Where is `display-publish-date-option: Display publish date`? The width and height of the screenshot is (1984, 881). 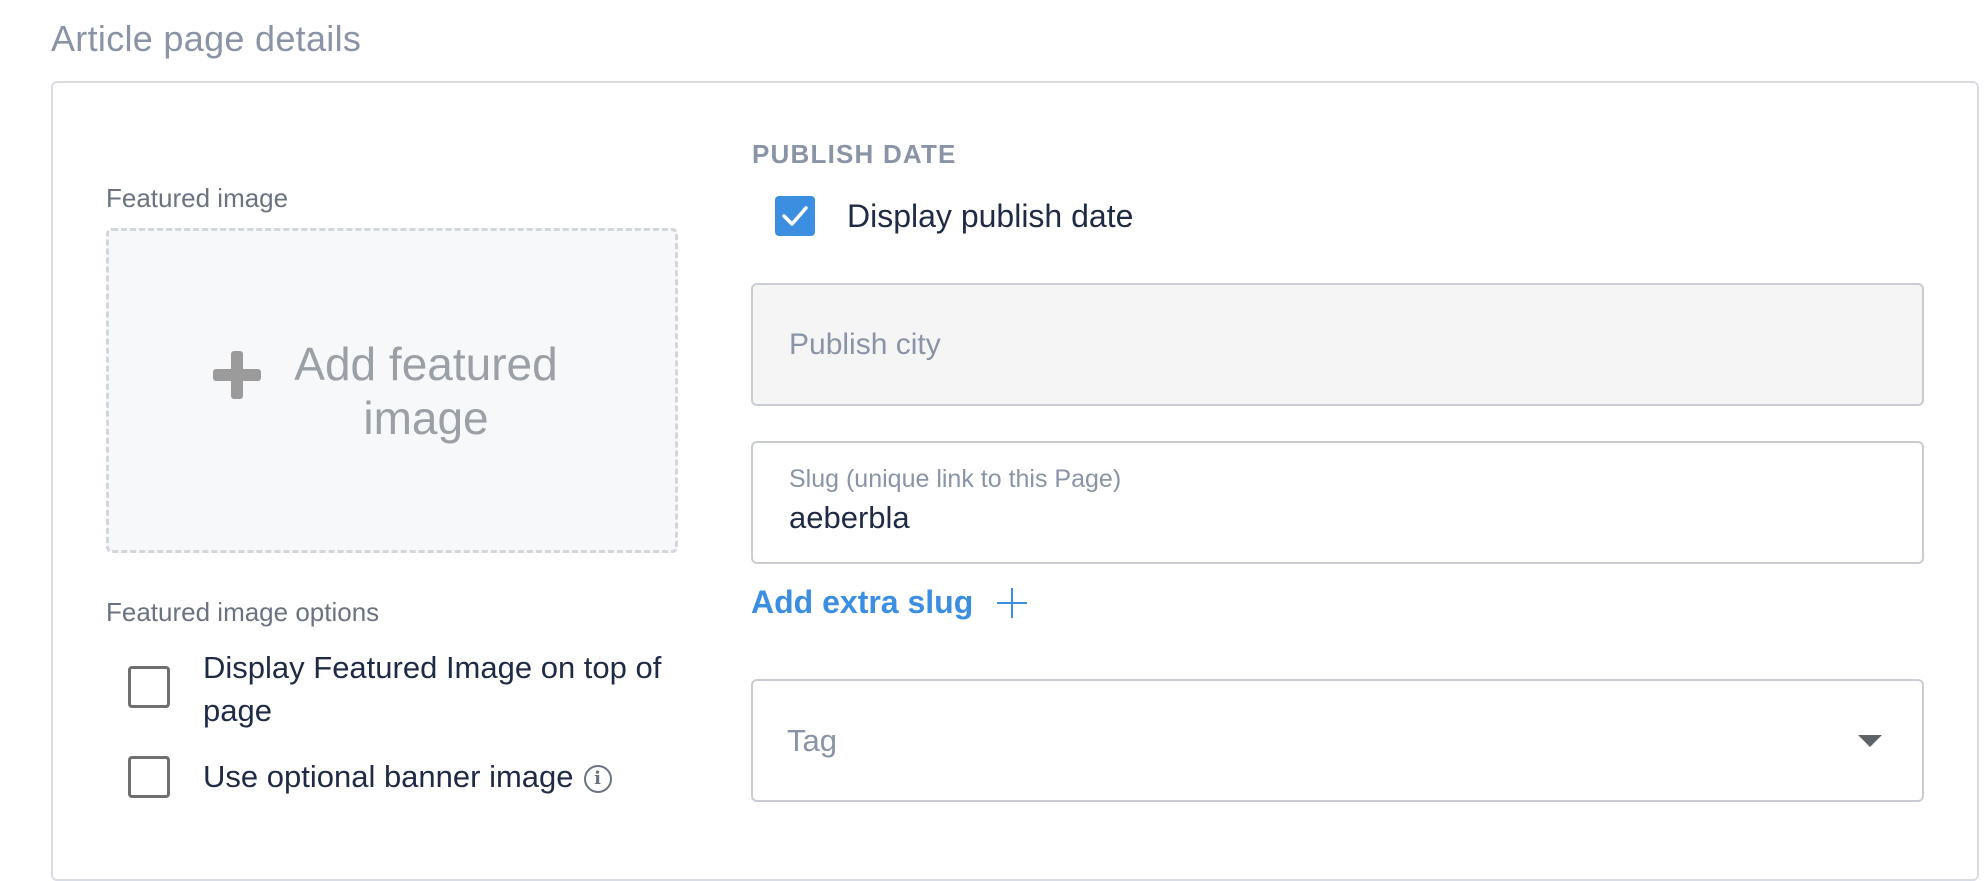
display-publish-date-option: Display publish date is located at coordinates (954, 216).